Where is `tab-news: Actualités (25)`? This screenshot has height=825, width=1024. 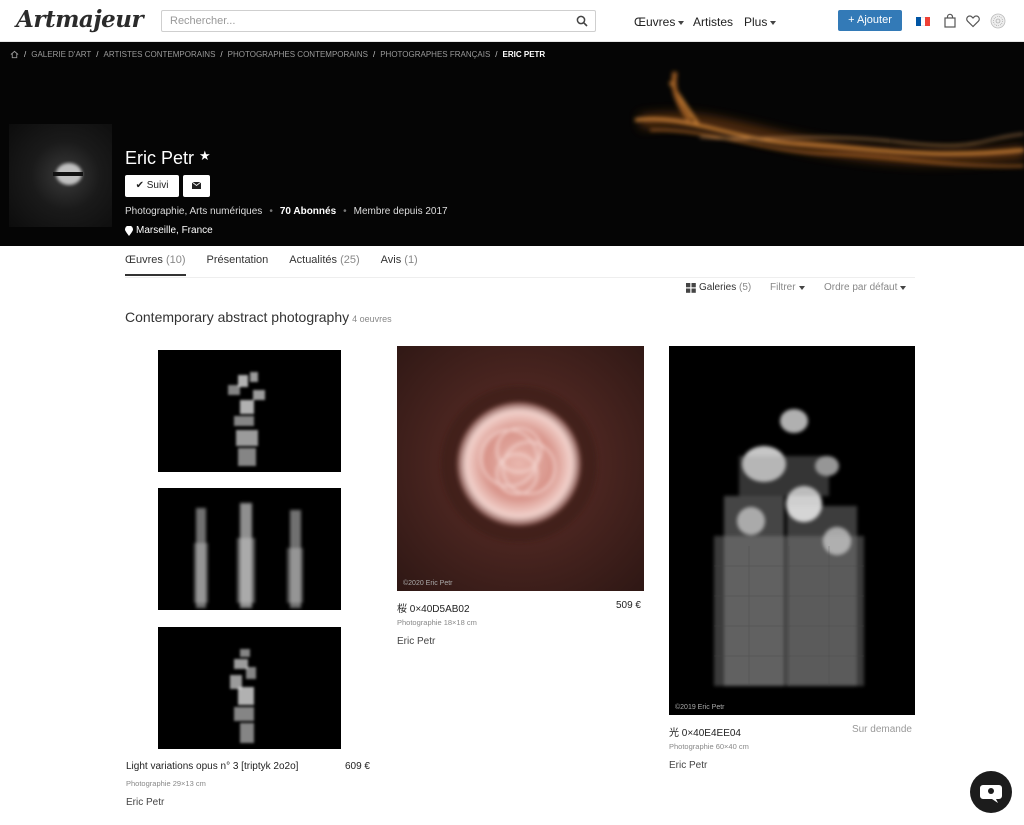
tab-news: Actualités (25) is located at coordinates (324, 265).